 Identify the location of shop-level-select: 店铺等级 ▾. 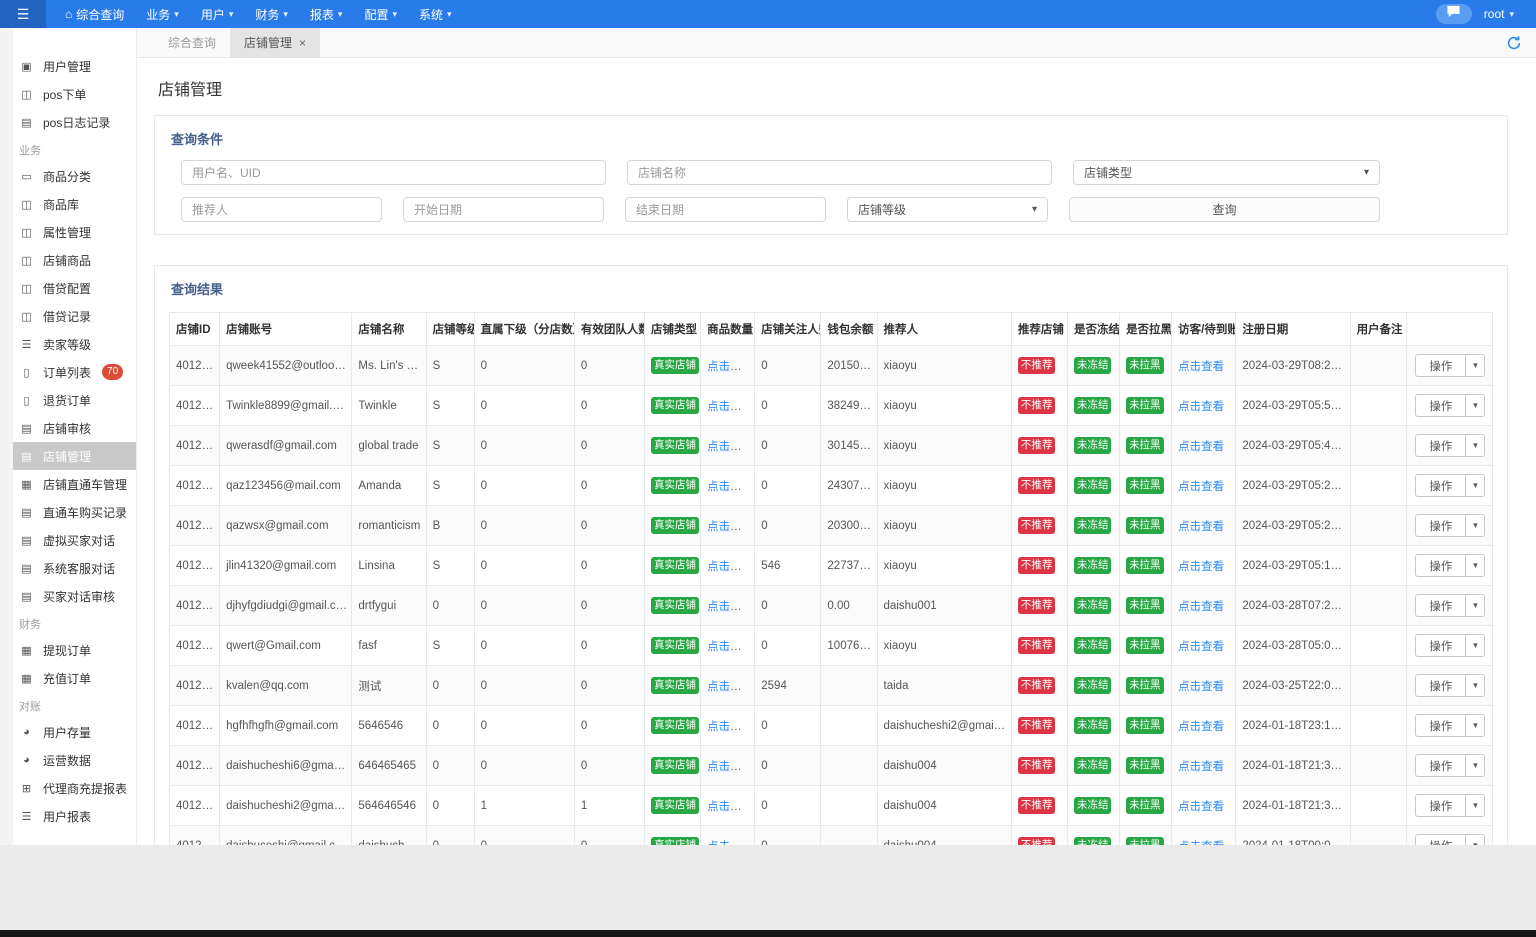
(947, 209).